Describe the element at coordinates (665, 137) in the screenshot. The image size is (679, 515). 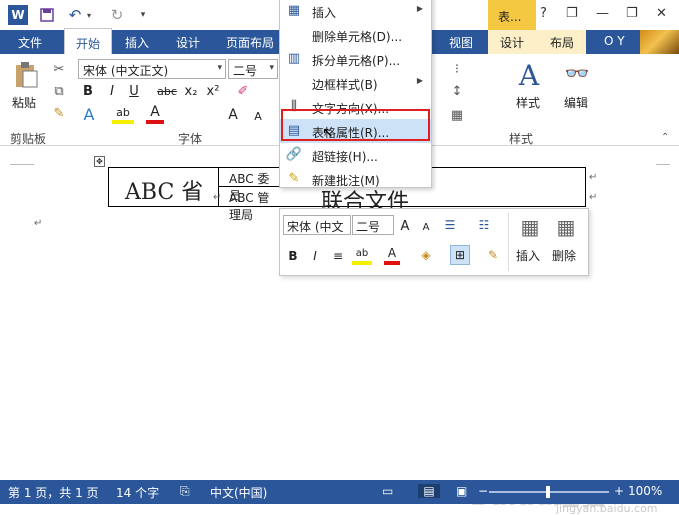
I see `collapse-ribbon-icon: ⌃` at that location.